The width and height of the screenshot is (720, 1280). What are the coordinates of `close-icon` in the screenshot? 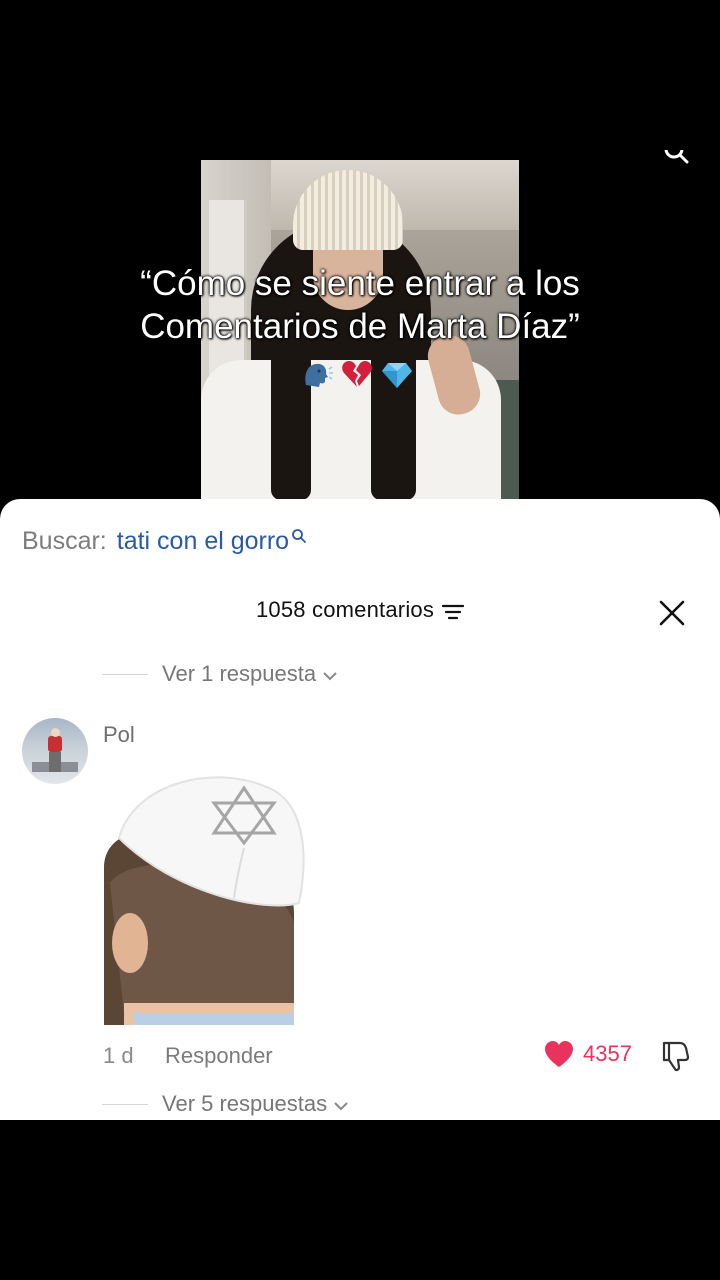 It's located at (672, 613).